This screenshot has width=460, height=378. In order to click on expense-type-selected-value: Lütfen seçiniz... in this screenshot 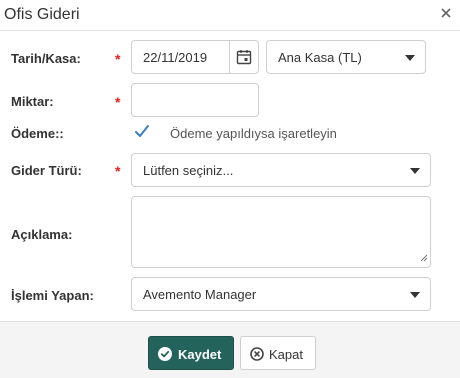, I will do `click(188, 170)`.